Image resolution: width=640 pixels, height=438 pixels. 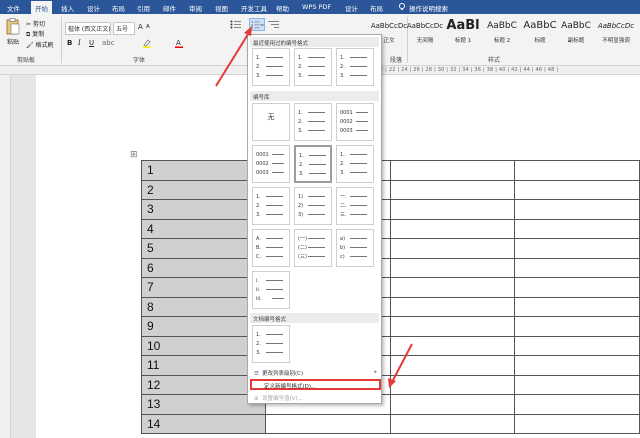 I want to click on grow-font-button: A, so click(x=140, y=27).